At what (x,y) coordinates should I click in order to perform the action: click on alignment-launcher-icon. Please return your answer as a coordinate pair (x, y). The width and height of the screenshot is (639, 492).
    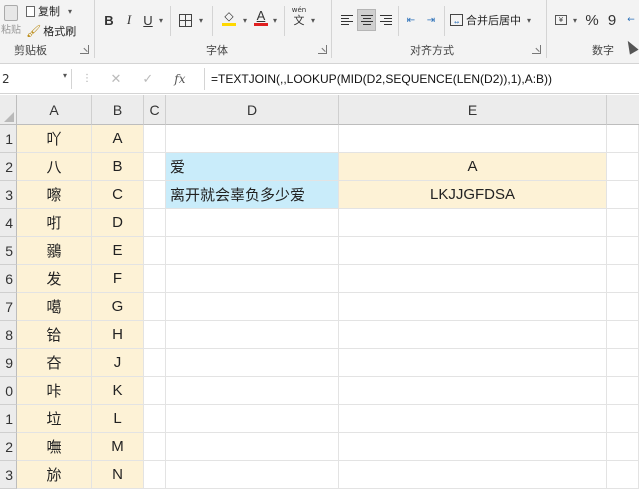
    Looking at the image, I should click on (536, 49).